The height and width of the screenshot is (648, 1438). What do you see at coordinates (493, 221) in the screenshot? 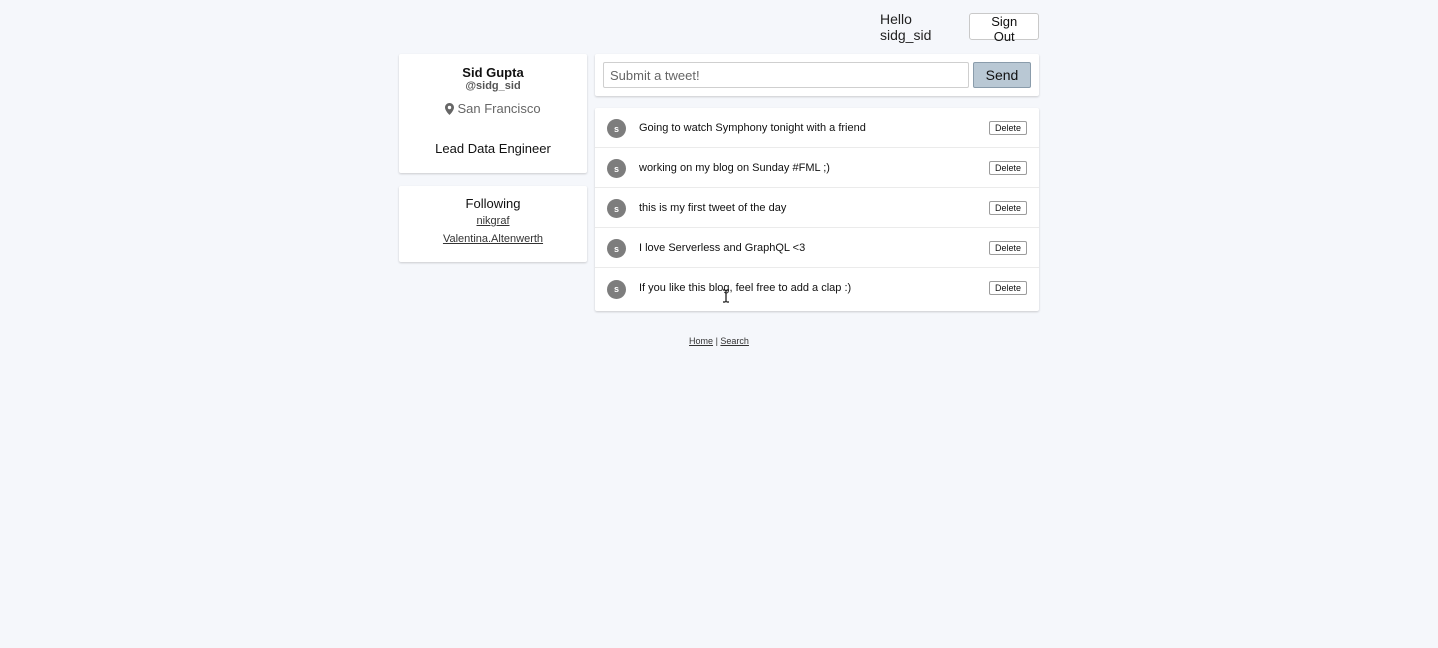
I see `following-user-link: nikgraf` at bounding box center [493, 221].